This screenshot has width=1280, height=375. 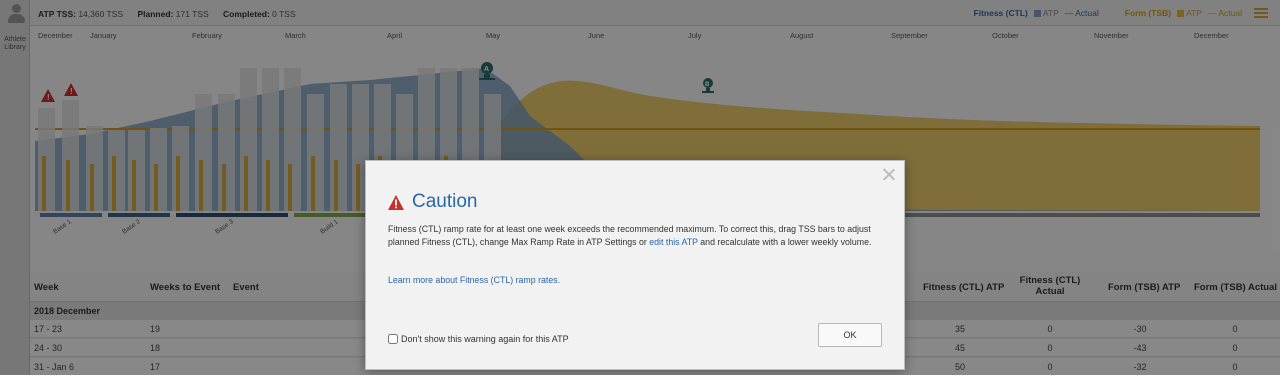 I want to click on warning-icon, so click(x=396, y=202).